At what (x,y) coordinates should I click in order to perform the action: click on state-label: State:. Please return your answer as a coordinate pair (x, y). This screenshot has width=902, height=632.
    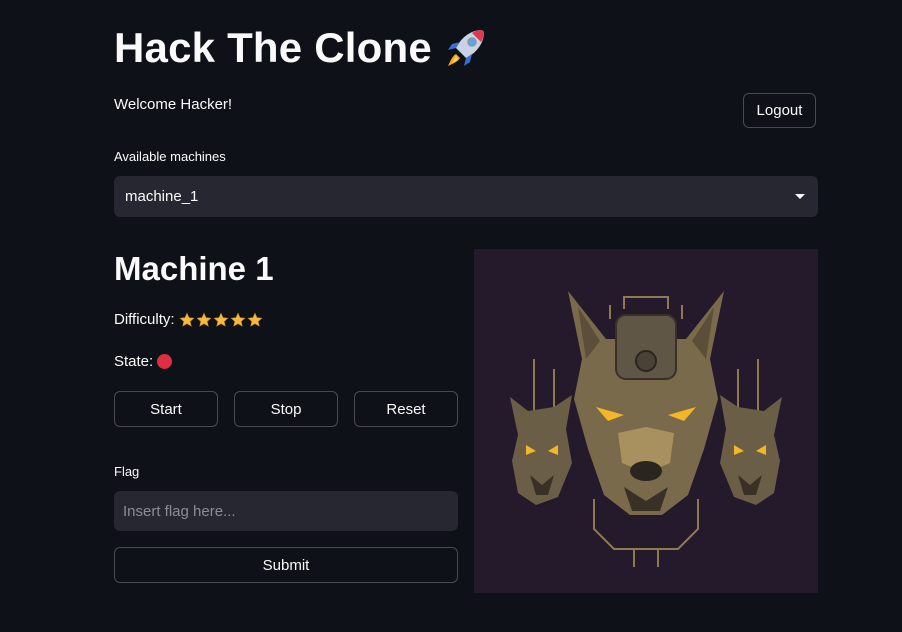
    Looking at the image, I should click on (134, 361).